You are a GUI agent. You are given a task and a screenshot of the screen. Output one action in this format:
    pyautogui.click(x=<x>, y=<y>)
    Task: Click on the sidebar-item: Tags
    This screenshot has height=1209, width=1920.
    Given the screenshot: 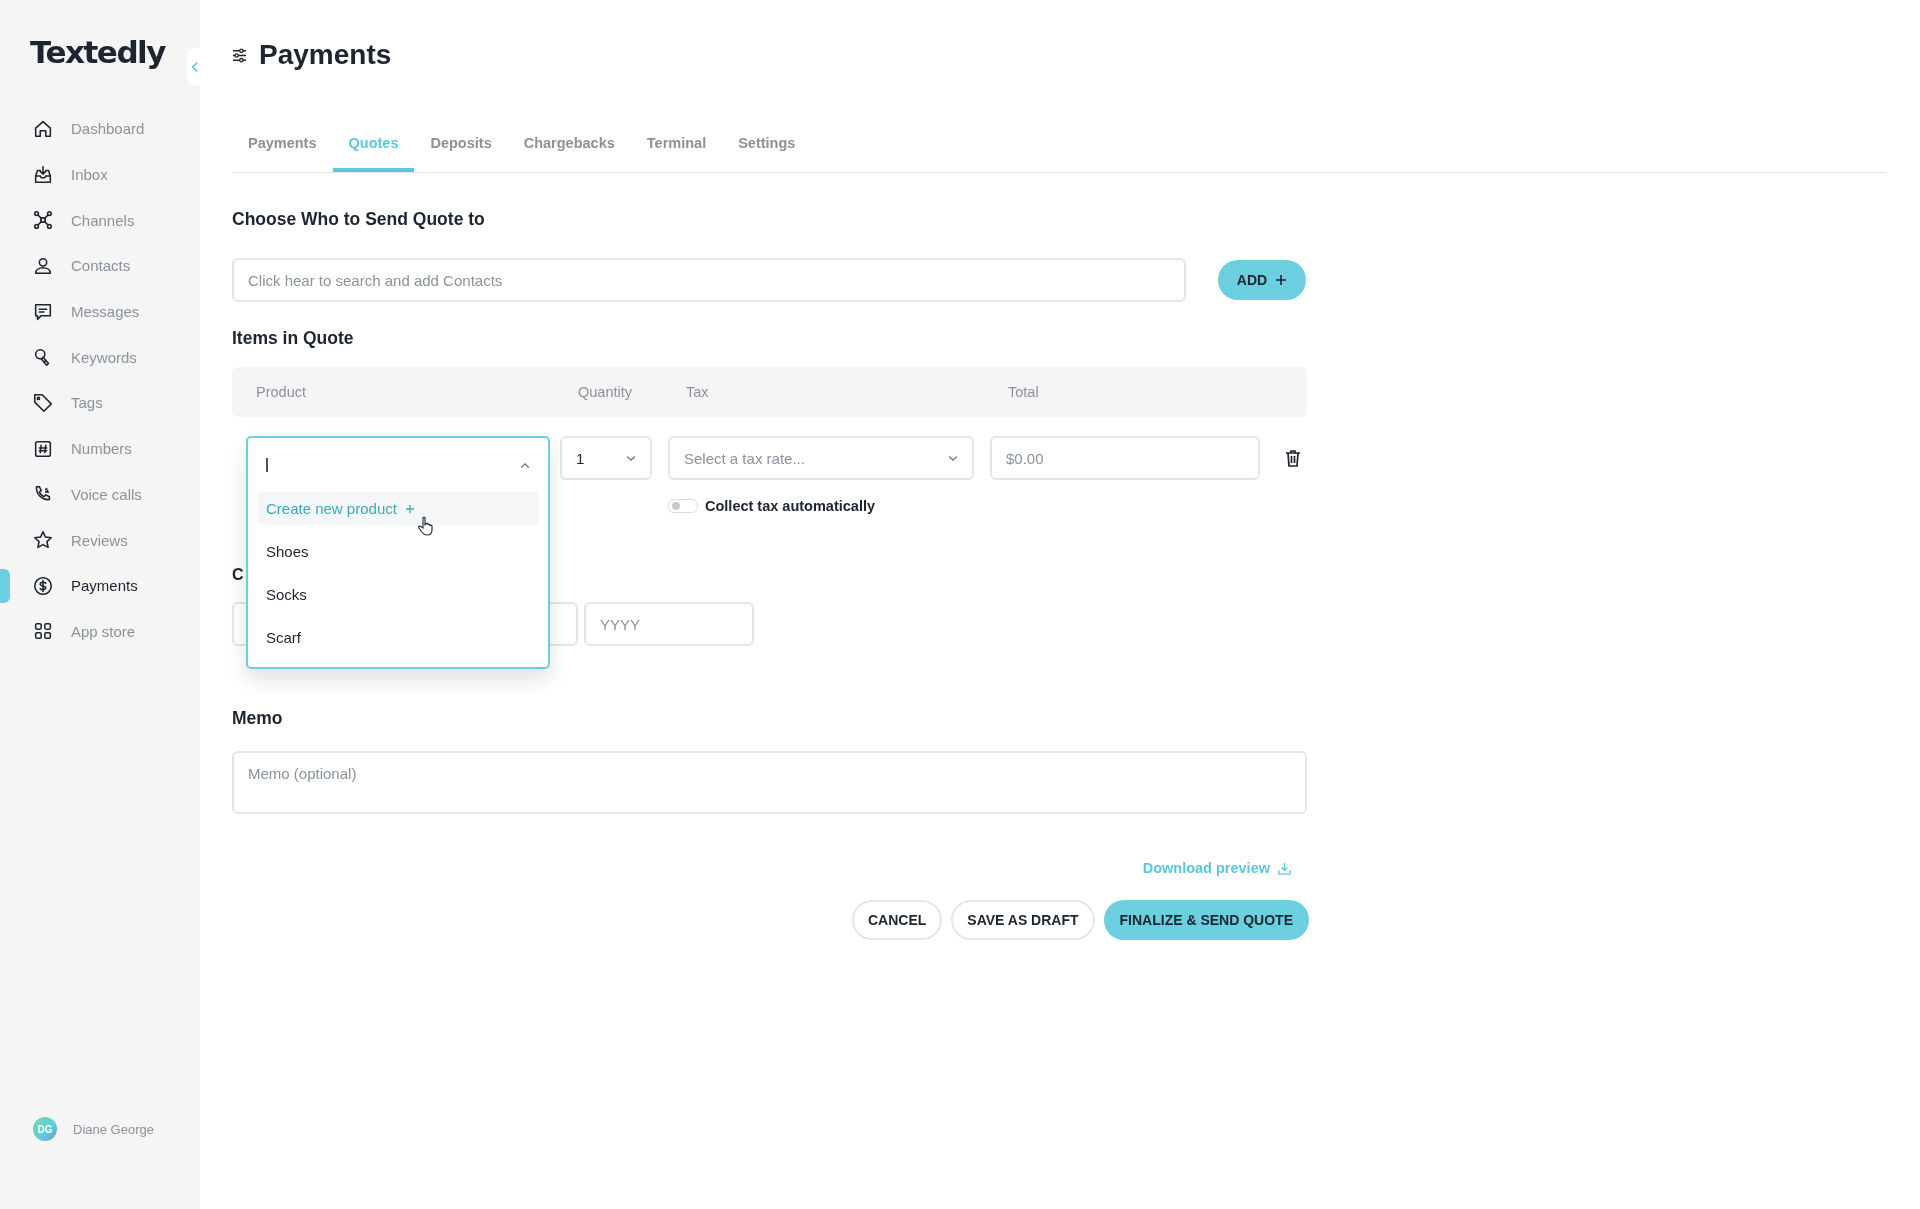 What is the action you would take?
    pyautogui.click(x=100, y=403)
    